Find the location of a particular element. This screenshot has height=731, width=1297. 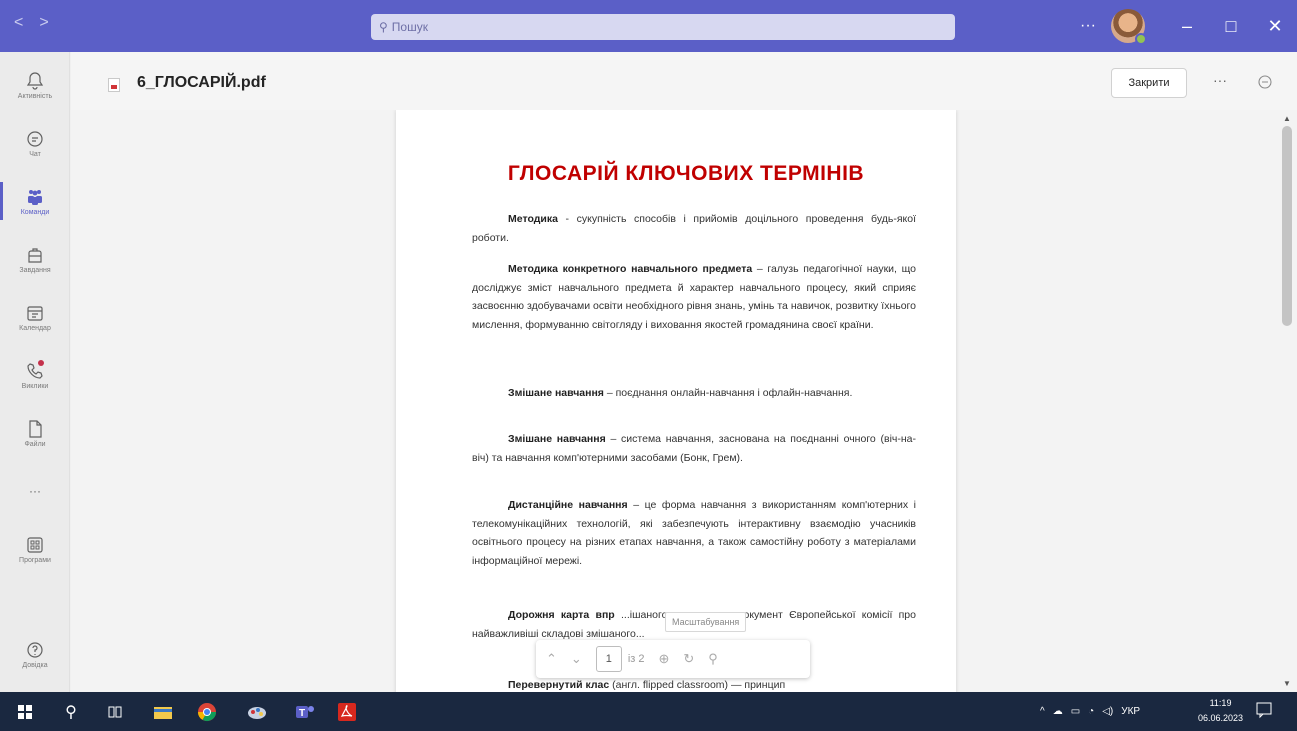

file-header: 6_ГЛОСАРІЙ.pdf Закрити ··· is located at coordinates (684, 81).